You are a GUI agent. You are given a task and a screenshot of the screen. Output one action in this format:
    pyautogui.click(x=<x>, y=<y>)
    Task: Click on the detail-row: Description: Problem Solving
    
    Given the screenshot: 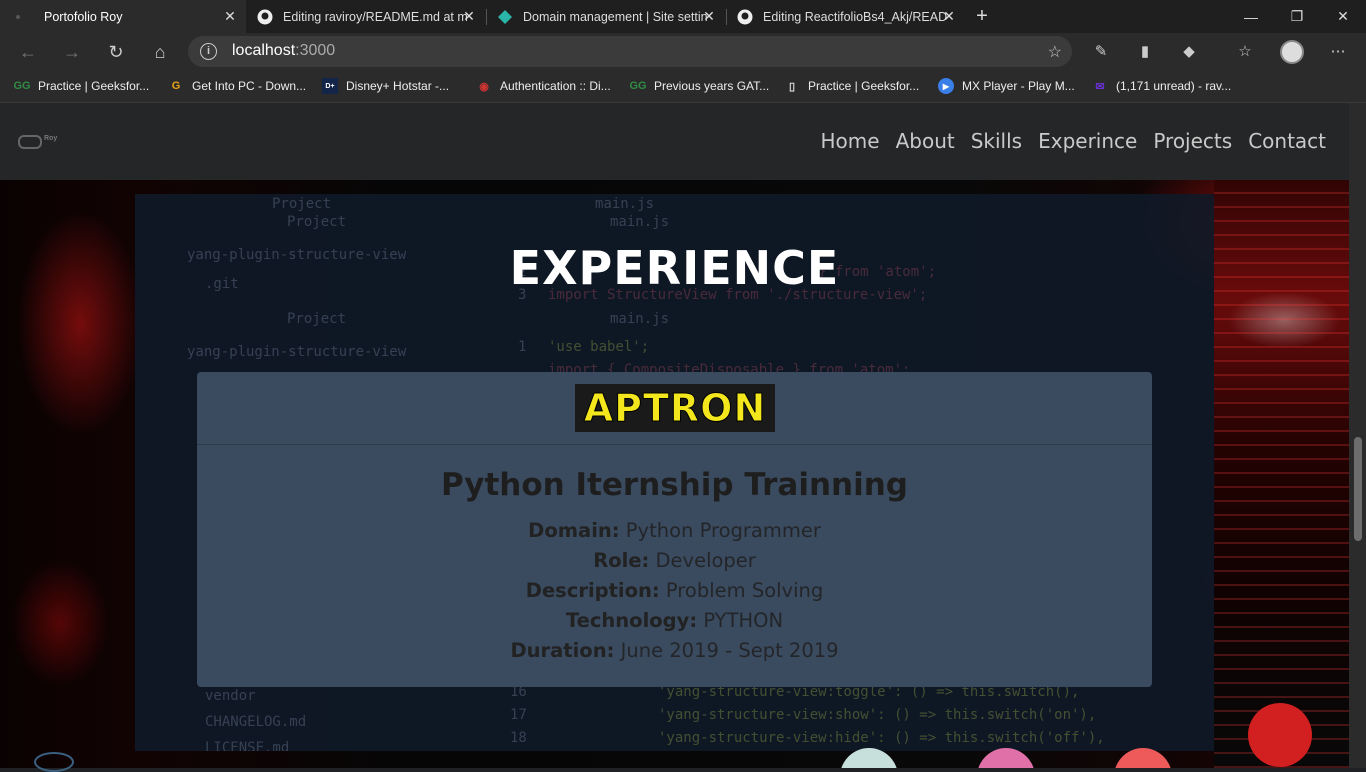 What is the action you would take?
    pyautogui.click(x=674, y=594)
    